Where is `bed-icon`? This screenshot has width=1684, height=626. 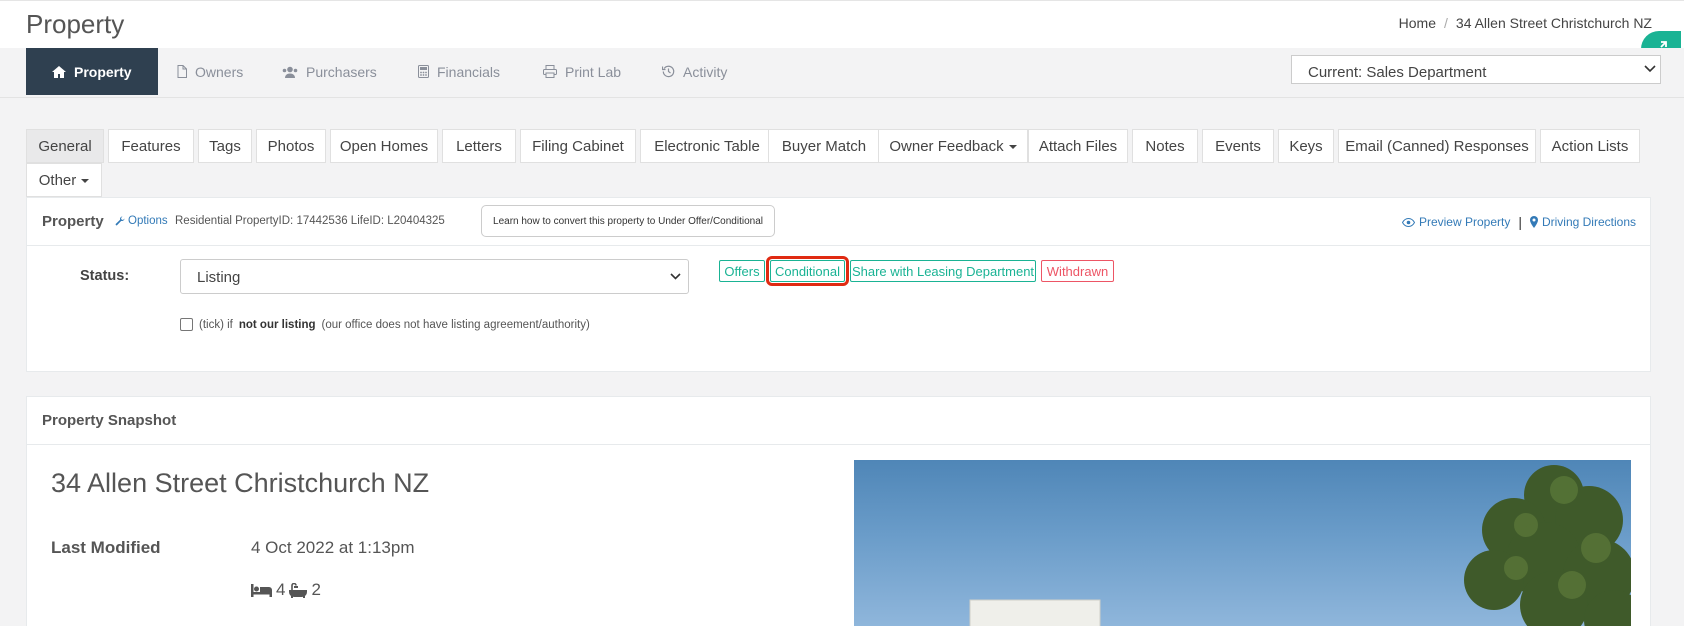 bed-icon is located at coordinates (261, 590).